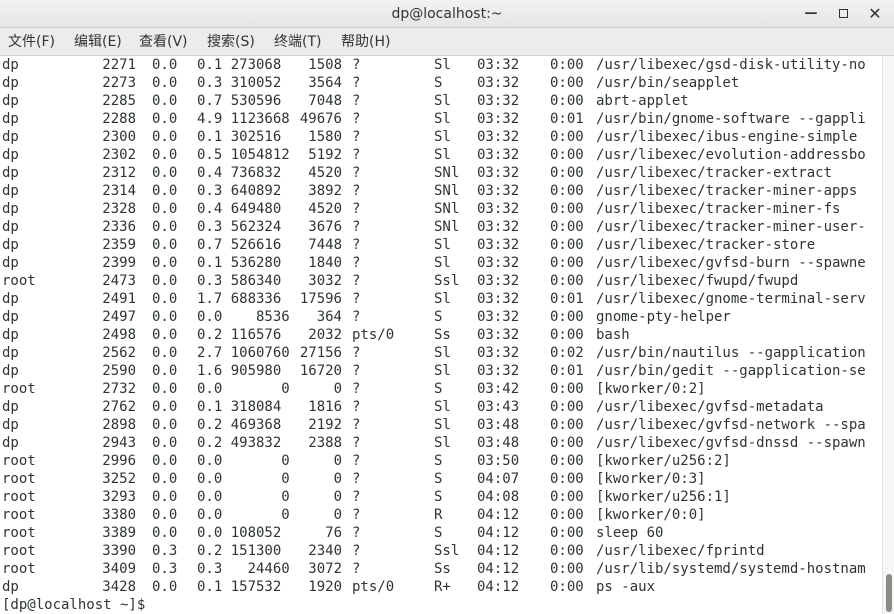 This screenshot has width=894, height=614. Describe the element at coordinates (165, 569) in the screenshot. I see `cell-cpu: 0.3` at that location.